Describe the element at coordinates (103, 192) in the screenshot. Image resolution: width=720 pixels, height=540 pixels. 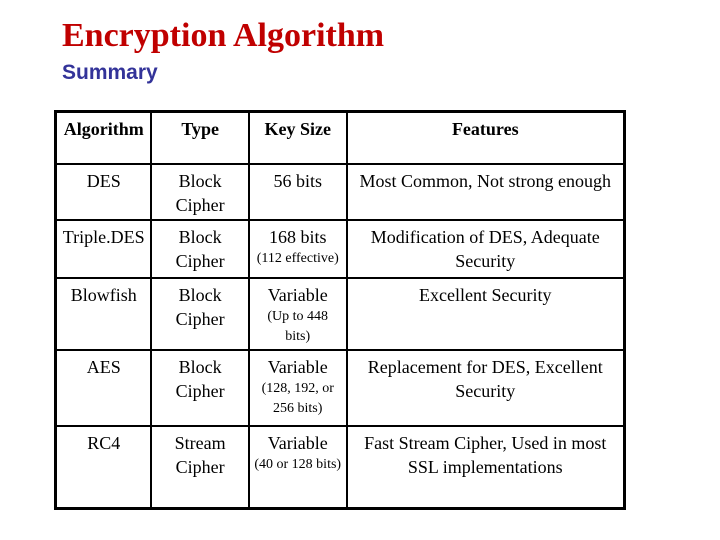
I see `cell-algorithm: DES` at that location.